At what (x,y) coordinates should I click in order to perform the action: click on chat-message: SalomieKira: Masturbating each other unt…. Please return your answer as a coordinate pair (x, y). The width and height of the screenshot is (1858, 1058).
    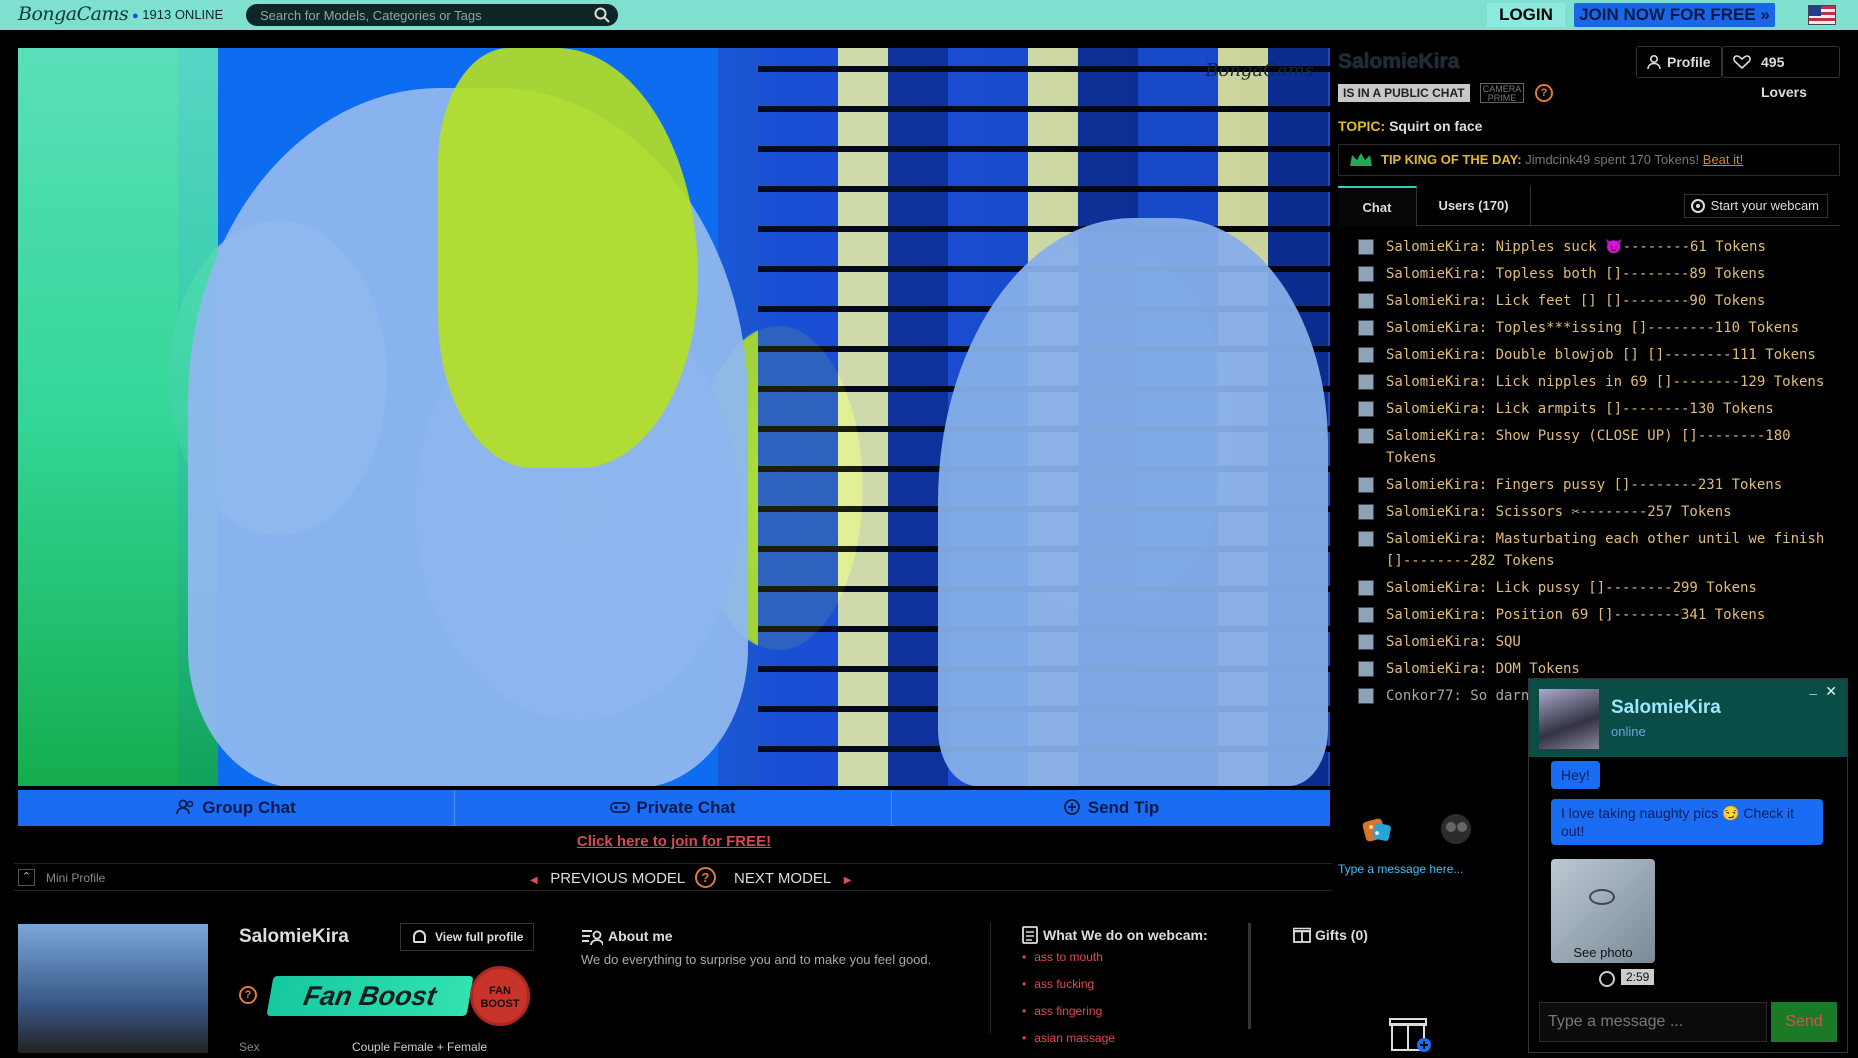
    Looking at the image, I should click on (1593, 550).